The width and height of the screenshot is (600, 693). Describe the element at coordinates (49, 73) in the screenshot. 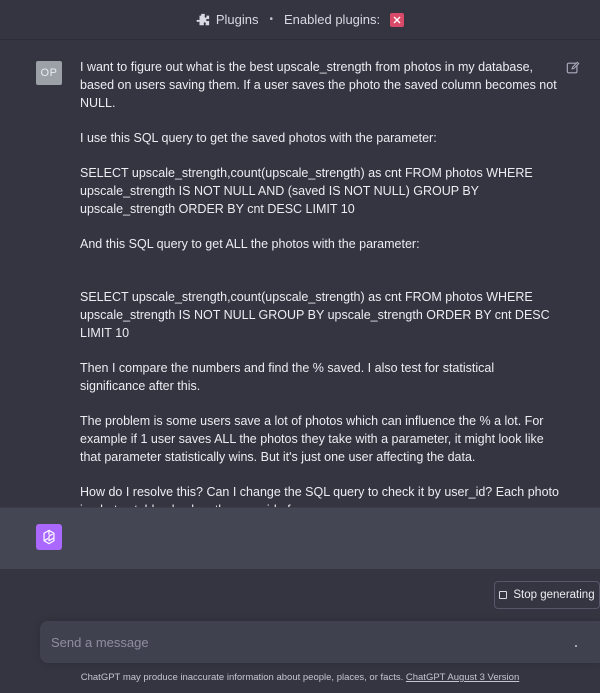

I see `avatar: OP` at that location.